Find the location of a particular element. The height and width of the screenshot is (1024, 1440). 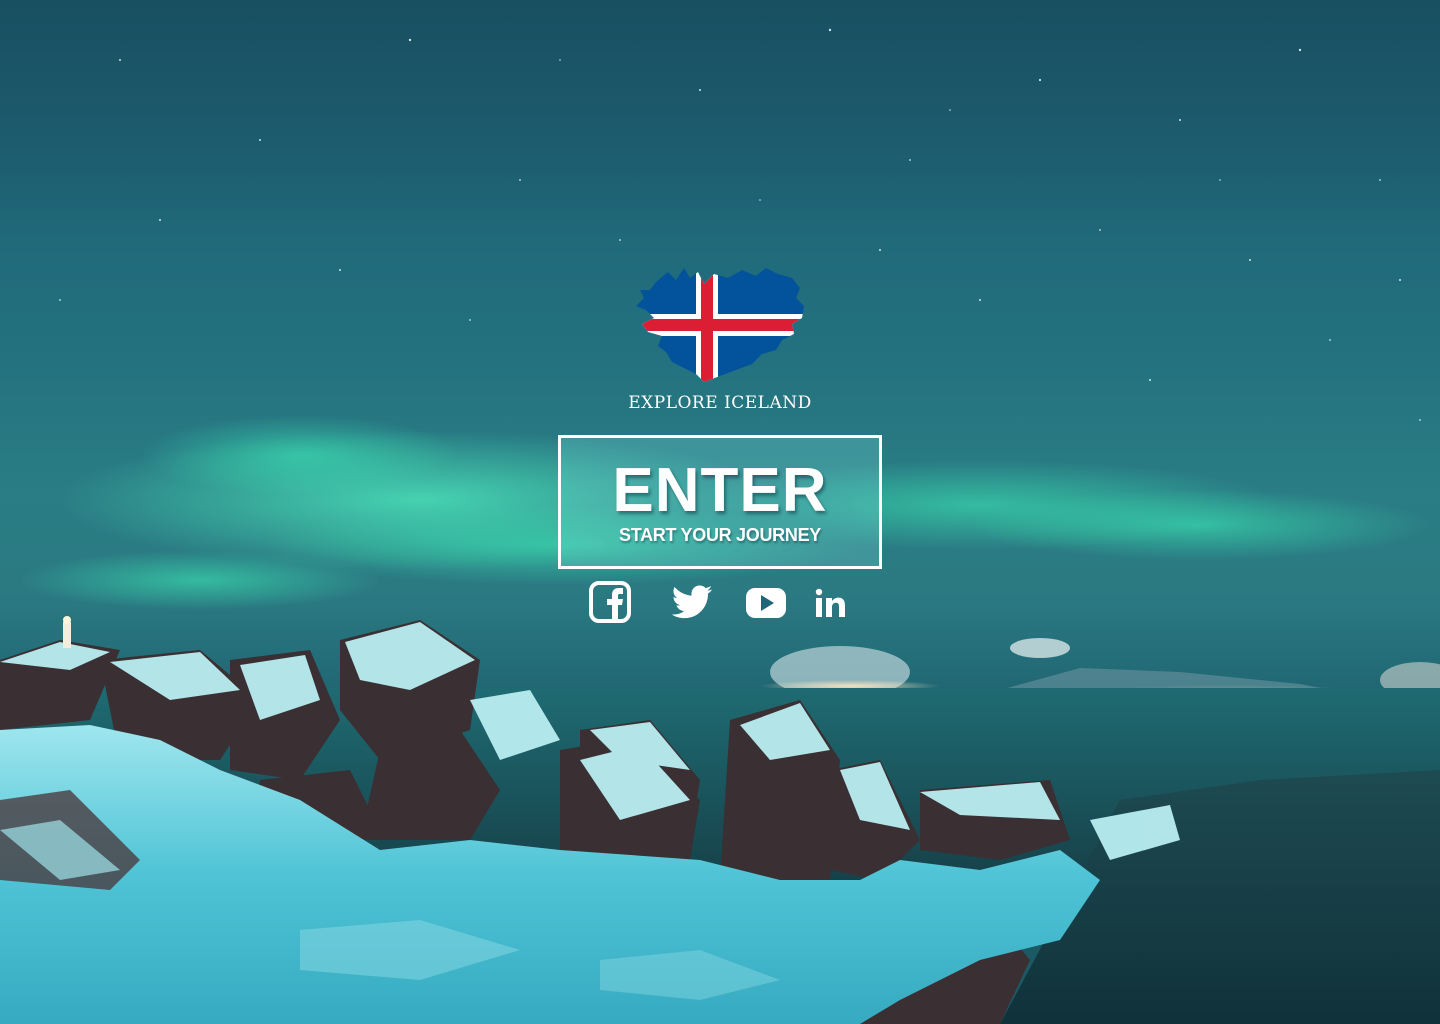

enter-button: ENTER START YOUR JOURNEY is located at coordinates (720, 502).